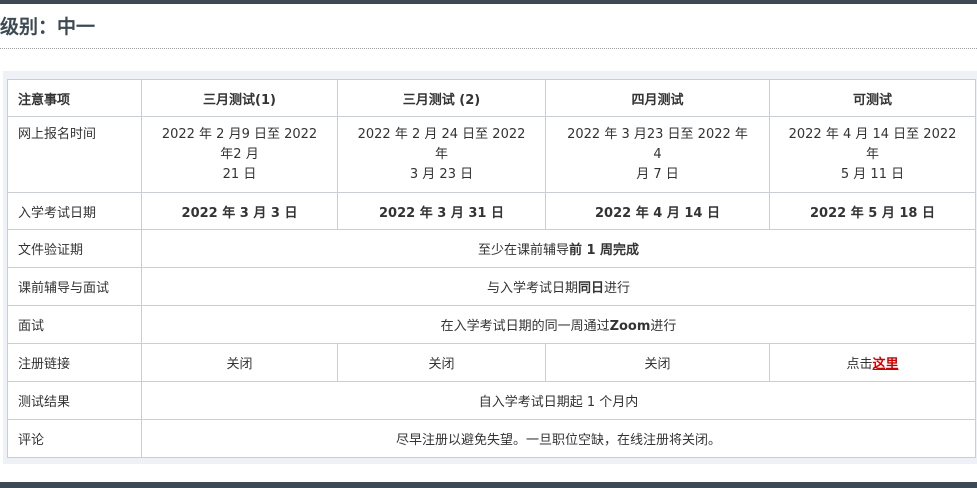 This screenshot has height=488, width=977. Describe the element at coordinates (488, 48) in the screenshot. I see `dotted-separator` at that location.